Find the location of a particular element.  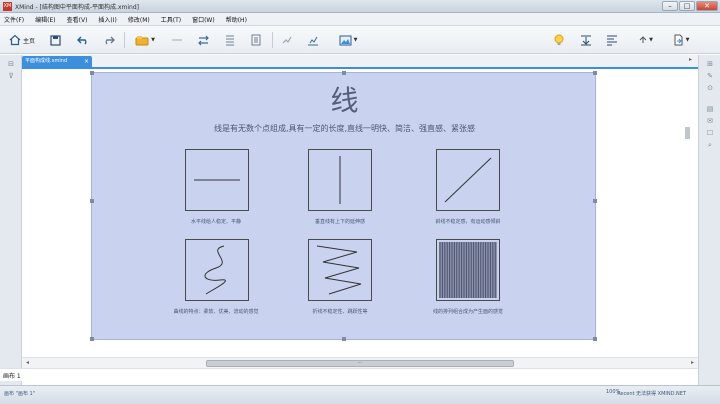

tab-document: 平面构成线.xmind × is located at coordinates (57, 61).